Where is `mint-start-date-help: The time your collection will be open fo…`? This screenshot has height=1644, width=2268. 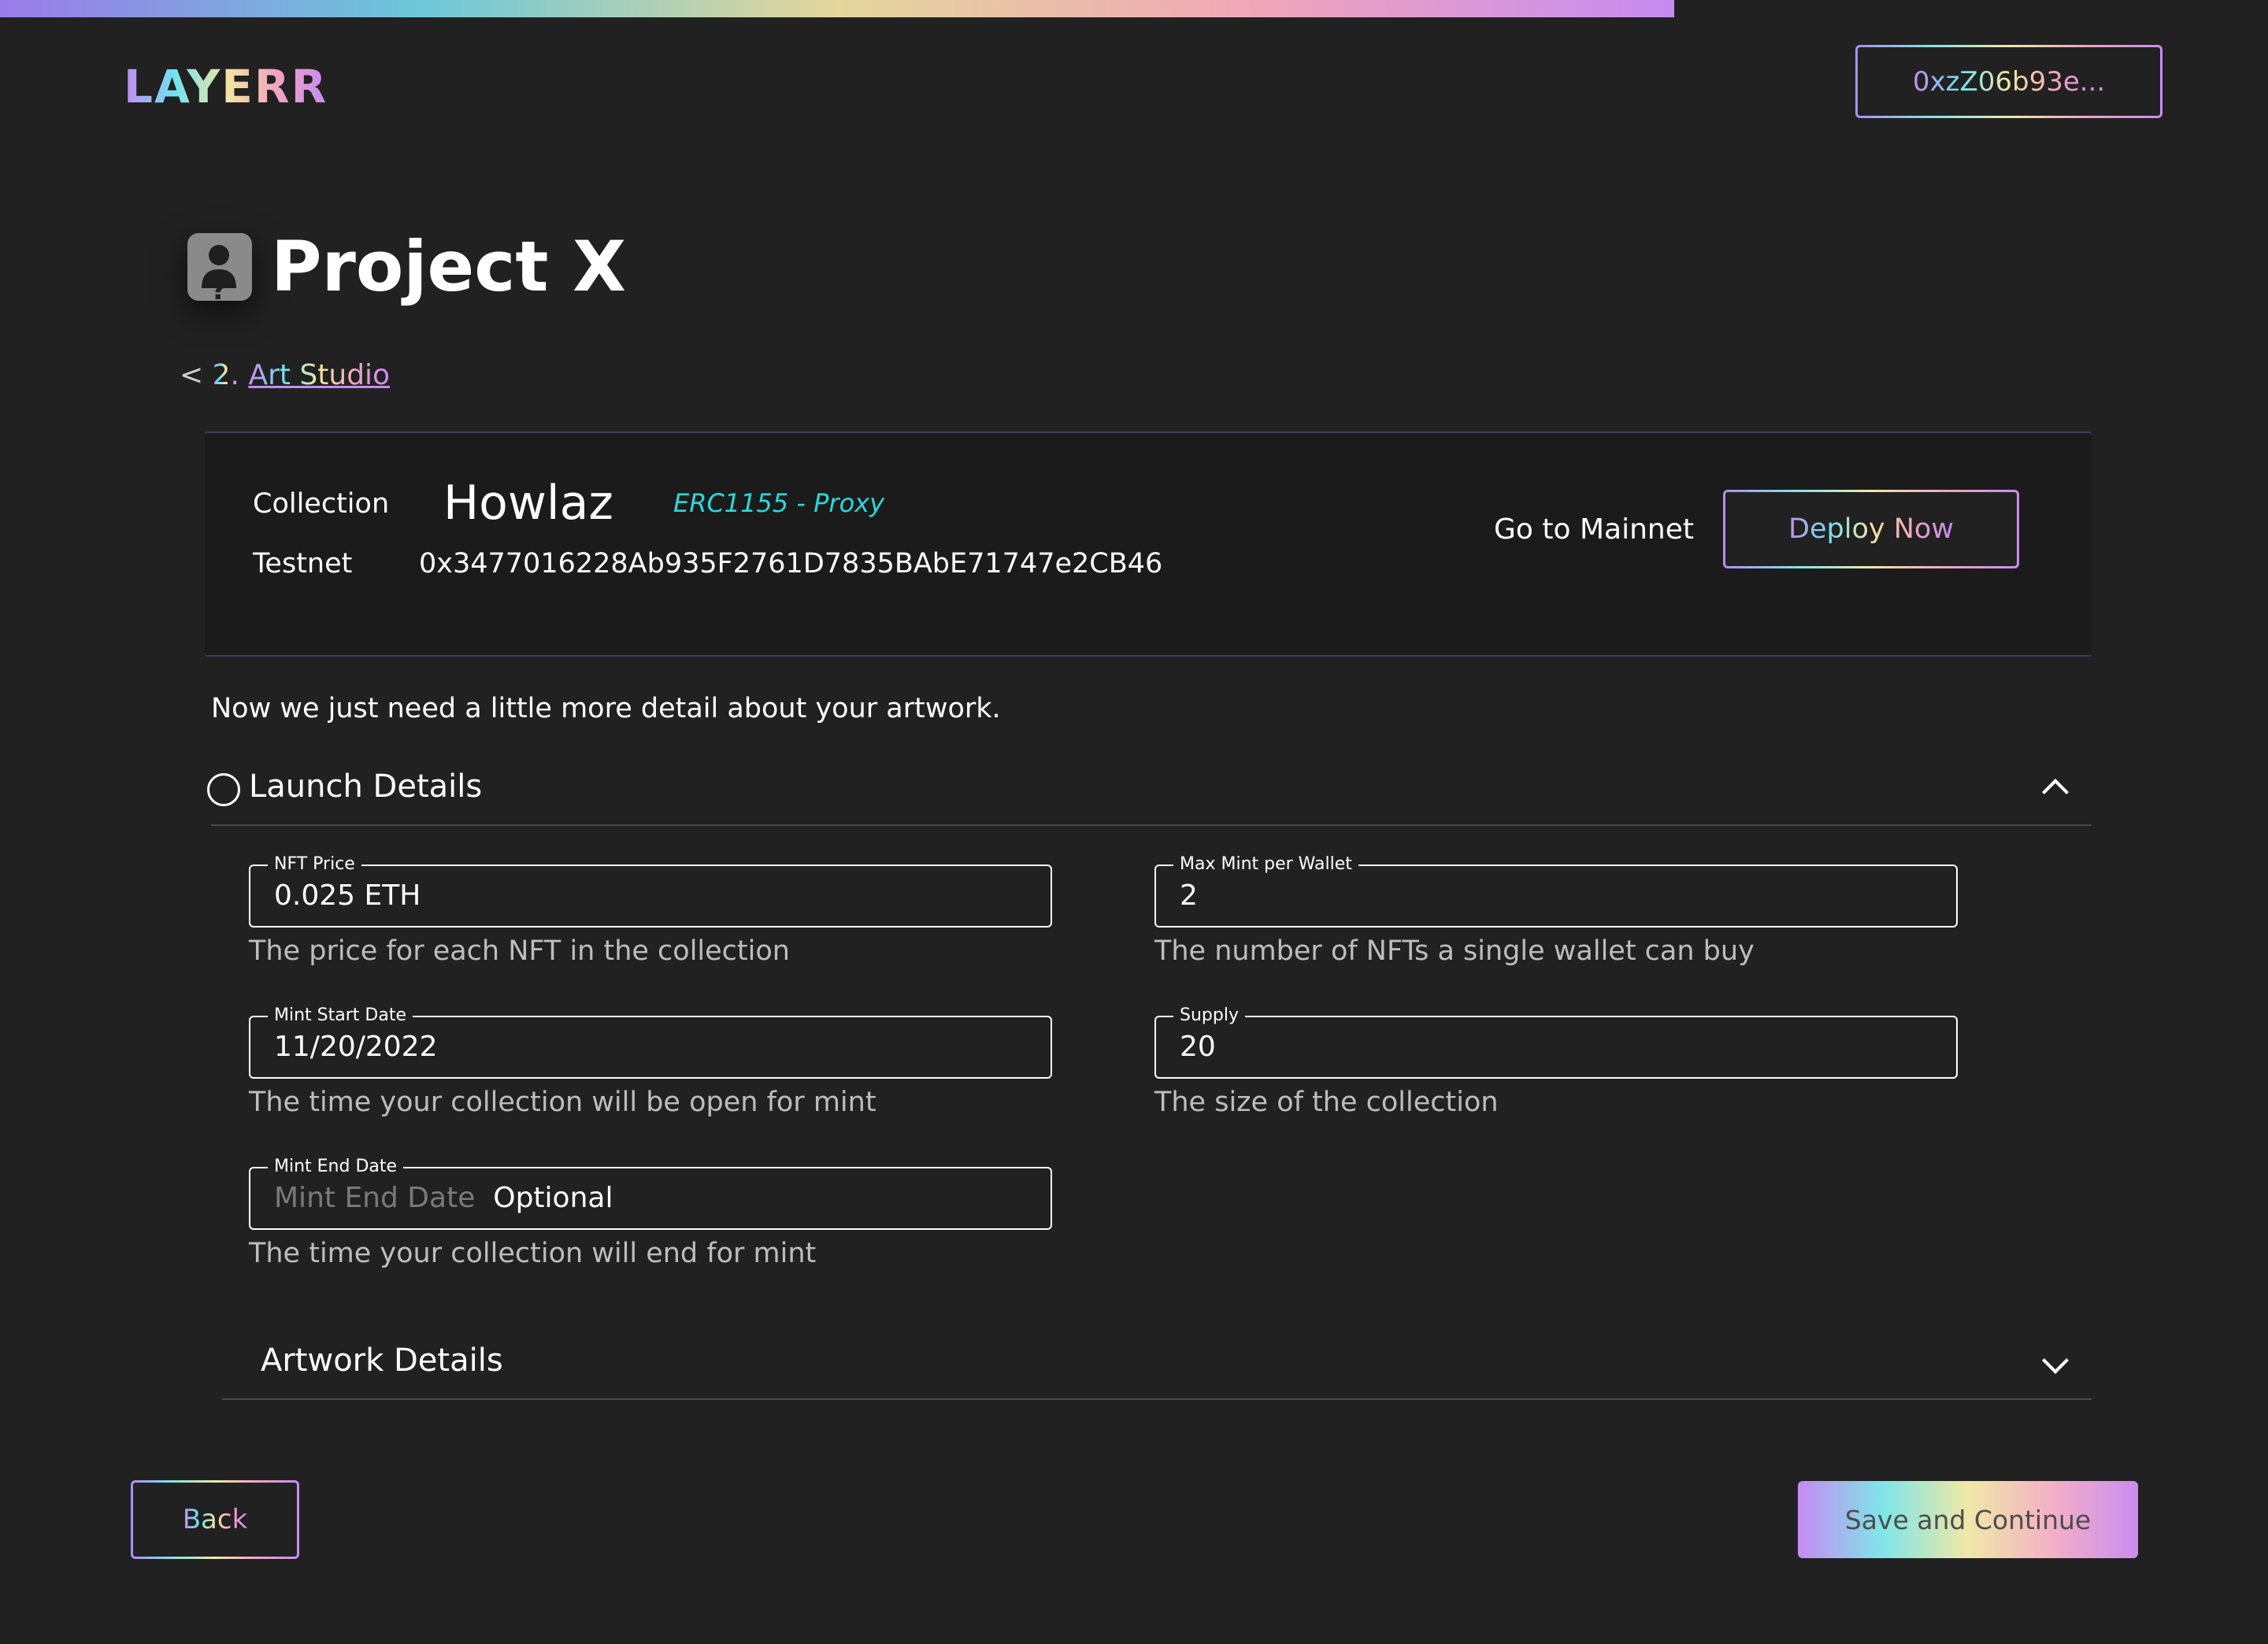 mint-start-date-help: The time your collection will be open fo… is located at coordinates (562, 1102).